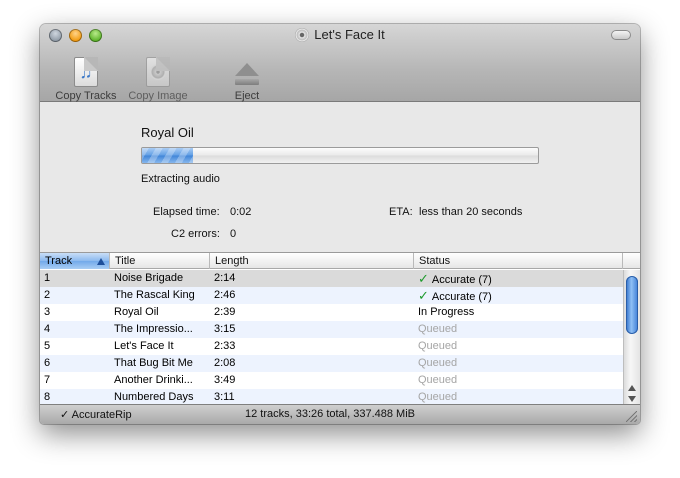 The image size is (680, 478). Describe the element at coordinates (631, 416) in the screenshot. I see `resize-grip-icon` at that location.